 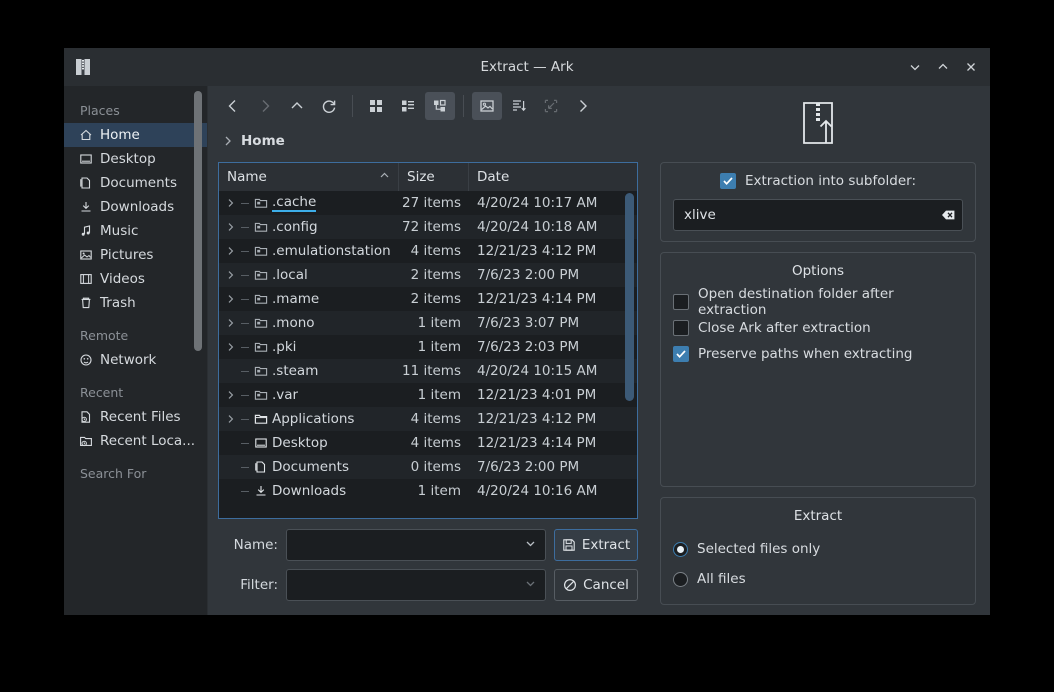 I want to click on sidebar-item-documents: Documents, so click(x=136, y=183).